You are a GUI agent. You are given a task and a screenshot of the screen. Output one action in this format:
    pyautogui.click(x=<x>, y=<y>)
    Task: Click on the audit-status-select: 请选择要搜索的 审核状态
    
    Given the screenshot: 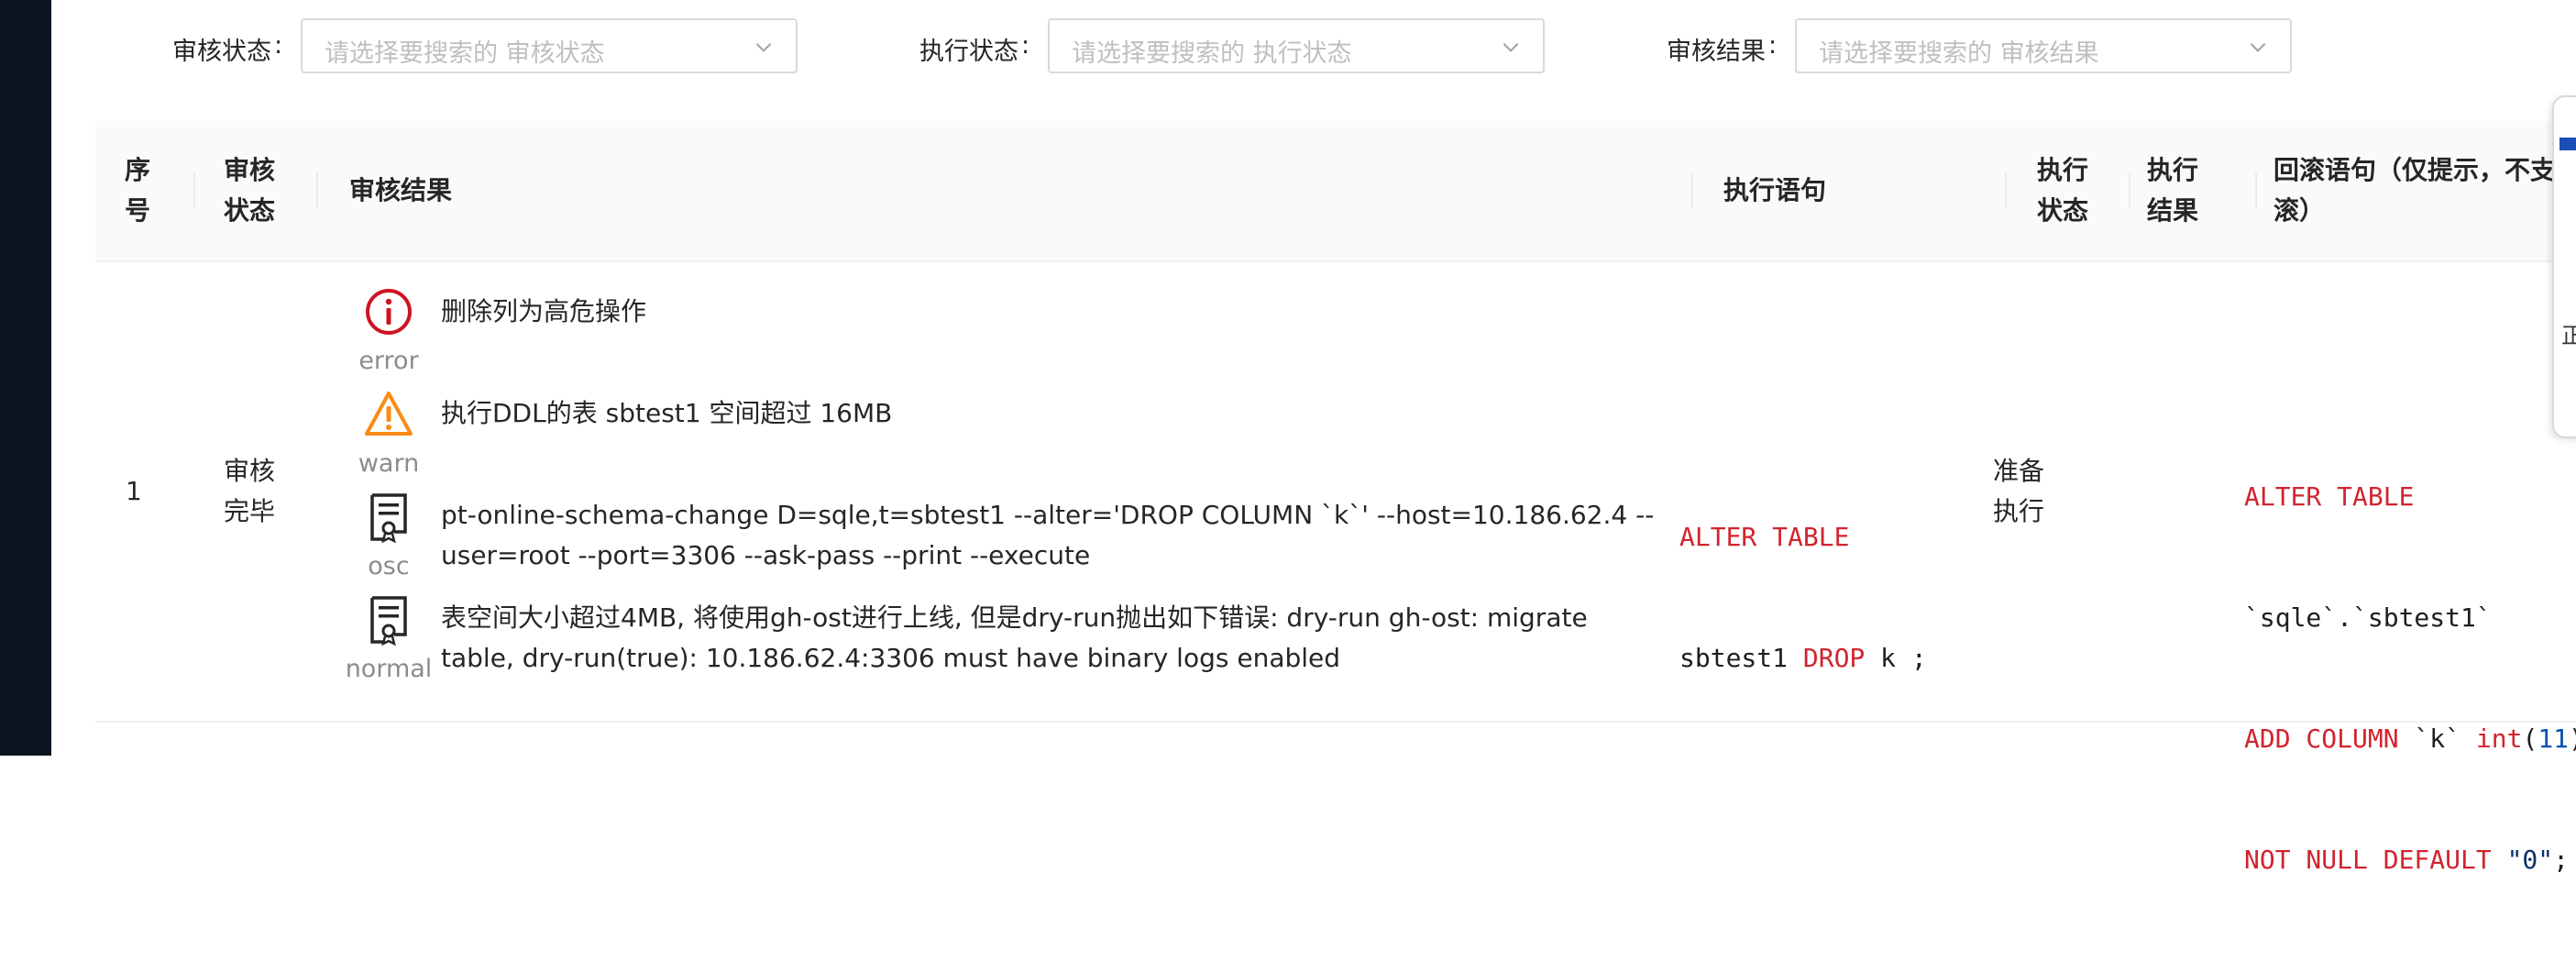 What is the action you would take?
    pyautogui.click(x=549, y=46)
    